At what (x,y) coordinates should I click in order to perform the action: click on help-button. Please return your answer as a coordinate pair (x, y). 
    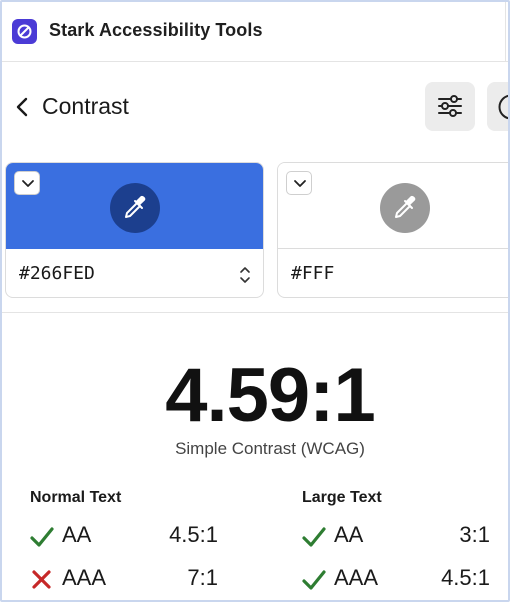
    Looking at the image, I should click on (497, 106).